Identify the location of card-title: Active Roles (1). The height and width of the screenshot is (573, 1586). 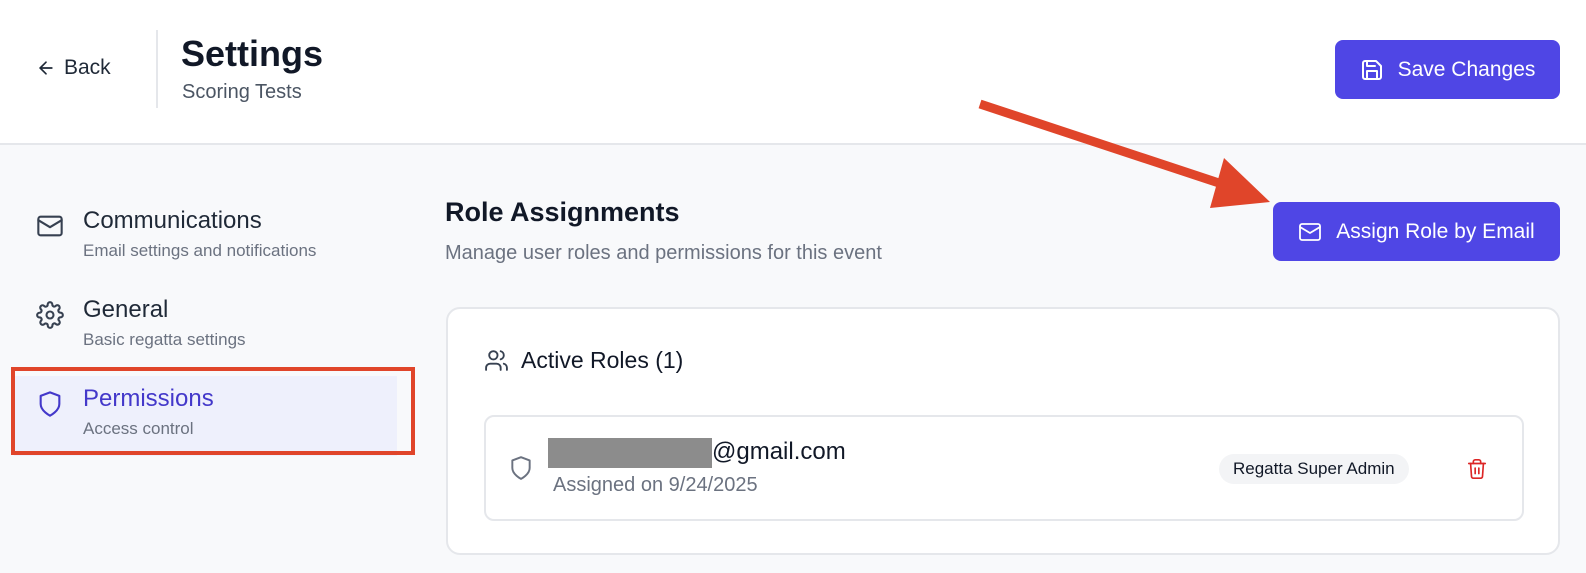
(602, 360).